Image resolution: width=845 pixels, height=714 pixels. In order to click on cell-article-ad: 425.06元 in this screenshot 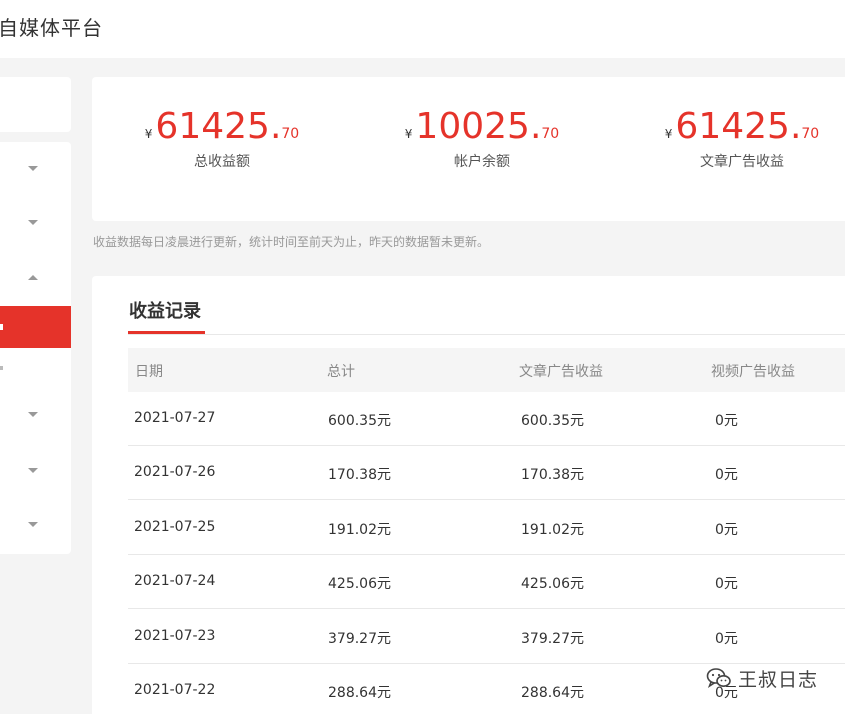, I will do `click(552, 584)`.